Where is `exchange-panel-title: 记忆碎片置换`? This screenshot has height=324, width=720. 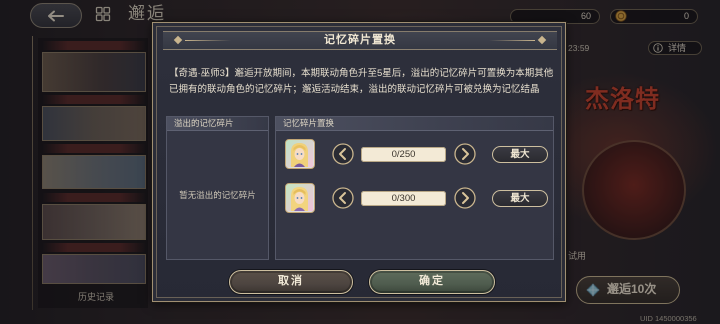
exchange-panel-title: 记忆碎片置换 is located at coordinates (309, 123).